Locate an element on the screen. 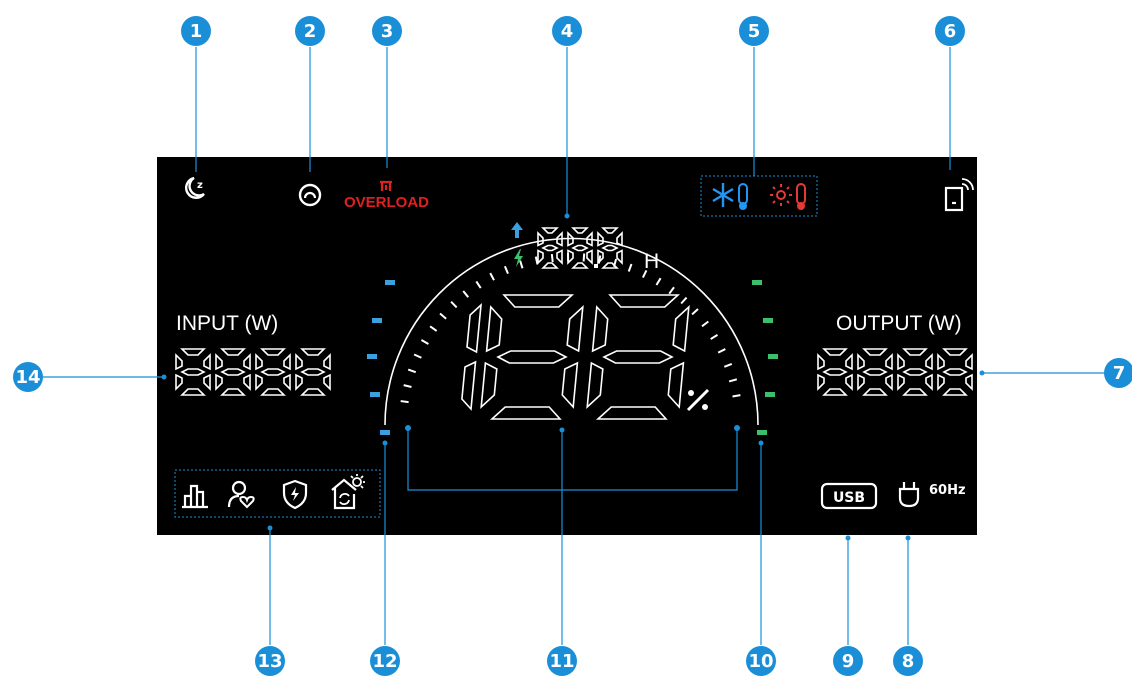  svg-text: 2 is located at coordinates (310, 31).